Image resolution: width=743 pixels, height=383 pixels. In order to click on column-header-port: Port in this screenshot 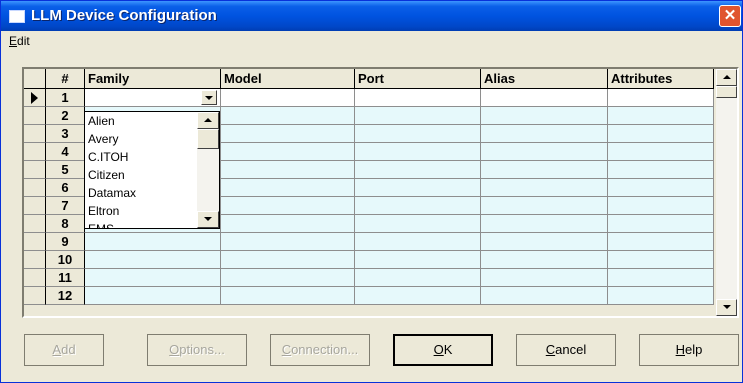, I will do `click(418, 79)`.